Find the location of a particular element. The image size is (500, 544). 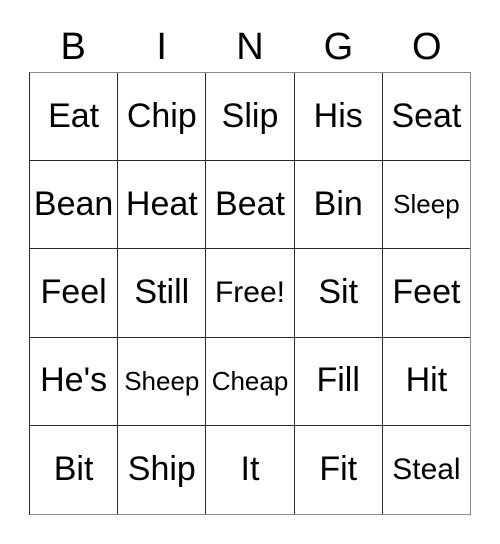

bingo-cell: Bean is located at coordinates (74, 205).